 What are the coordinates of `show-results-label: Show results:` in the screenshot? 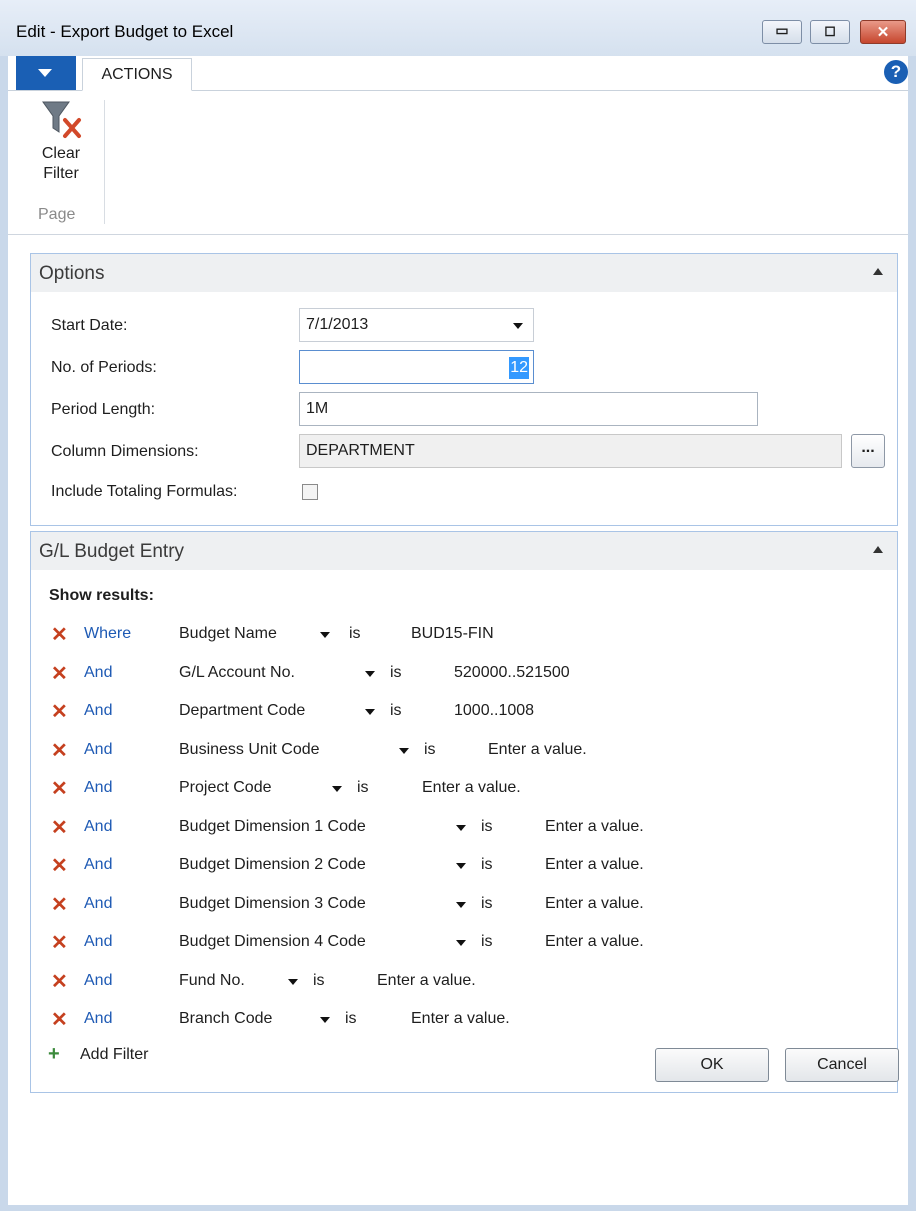 It's located at (101, 595).